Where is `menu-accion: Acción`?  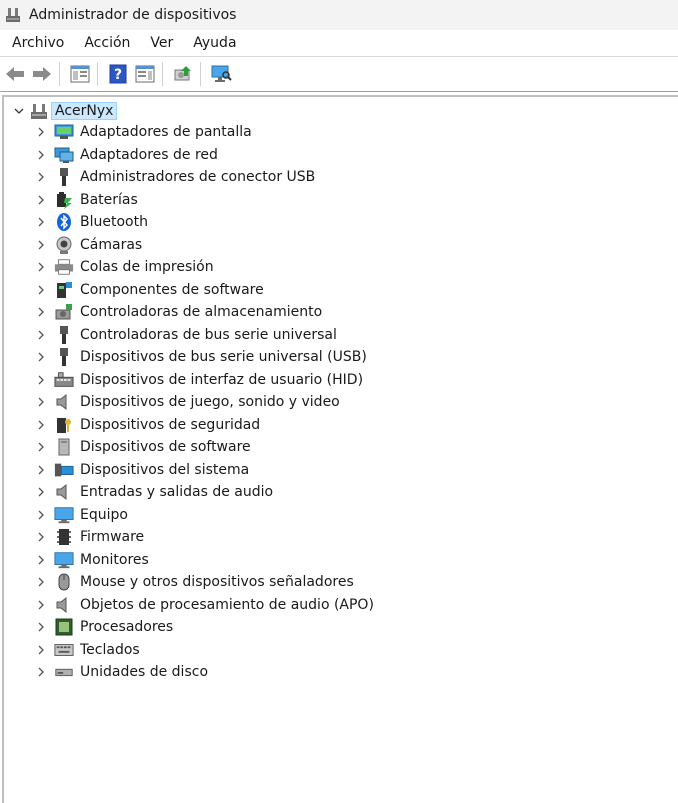 menu-accion: Acción is located at coordinates (107, 43).